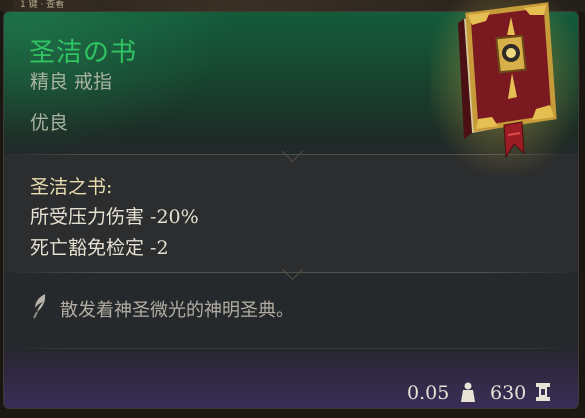 The height and width of the screenshot is (418, 585). I want to click on background-tab: 1 键 · 查看, so click(54, 5).